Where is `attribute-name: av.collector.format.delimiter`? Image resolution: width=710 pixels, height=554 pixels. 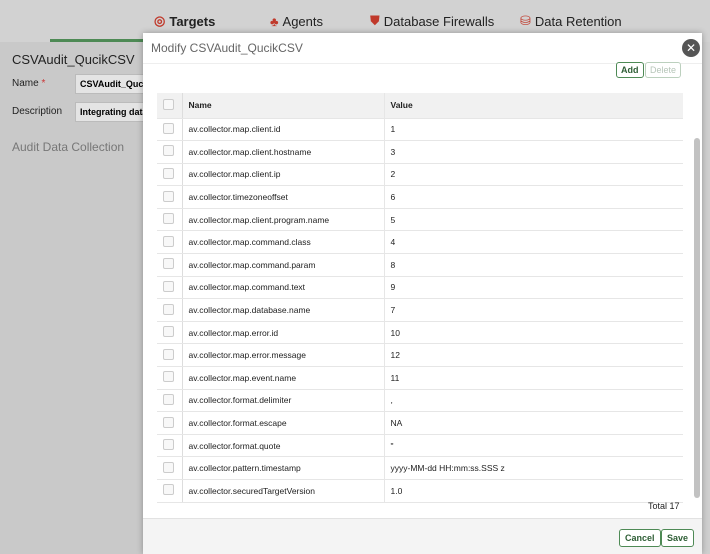 attribute-name: av.collector.format.delimiter is located at coordinates (283, 401).